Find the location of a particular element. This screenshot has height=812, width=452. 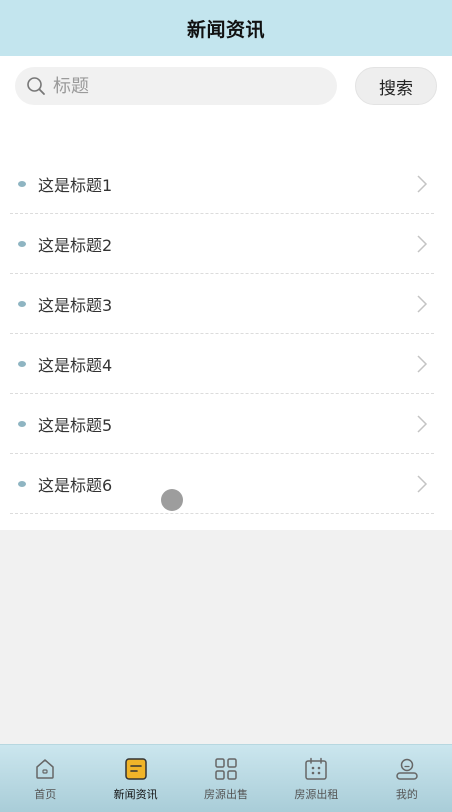

calendar-icon is located at coordinates (316, 768).